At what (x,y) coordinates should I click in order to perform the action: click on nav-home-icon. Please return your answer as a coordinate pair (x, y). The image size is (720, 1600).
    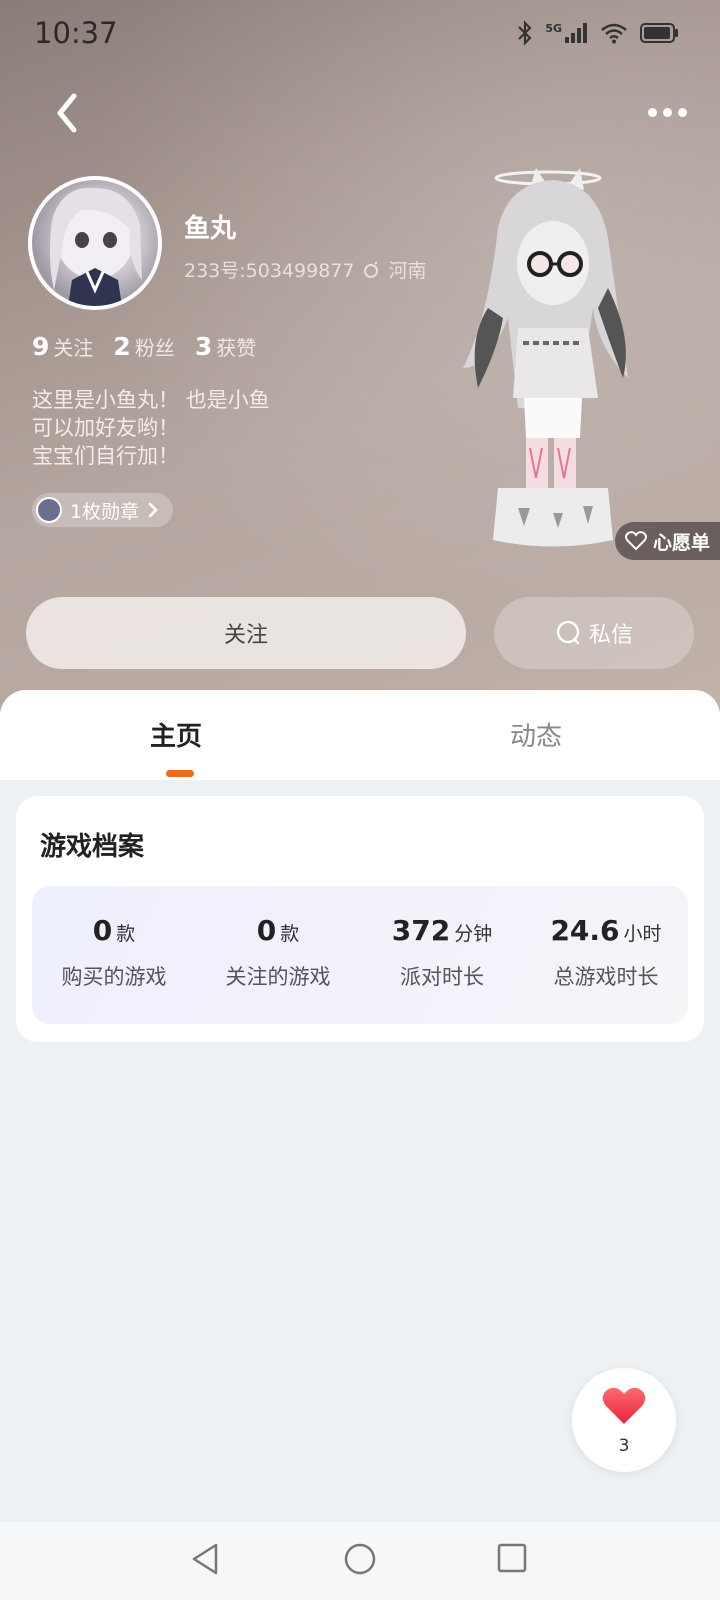
    Looking at the image, I should click on (360, 1559).